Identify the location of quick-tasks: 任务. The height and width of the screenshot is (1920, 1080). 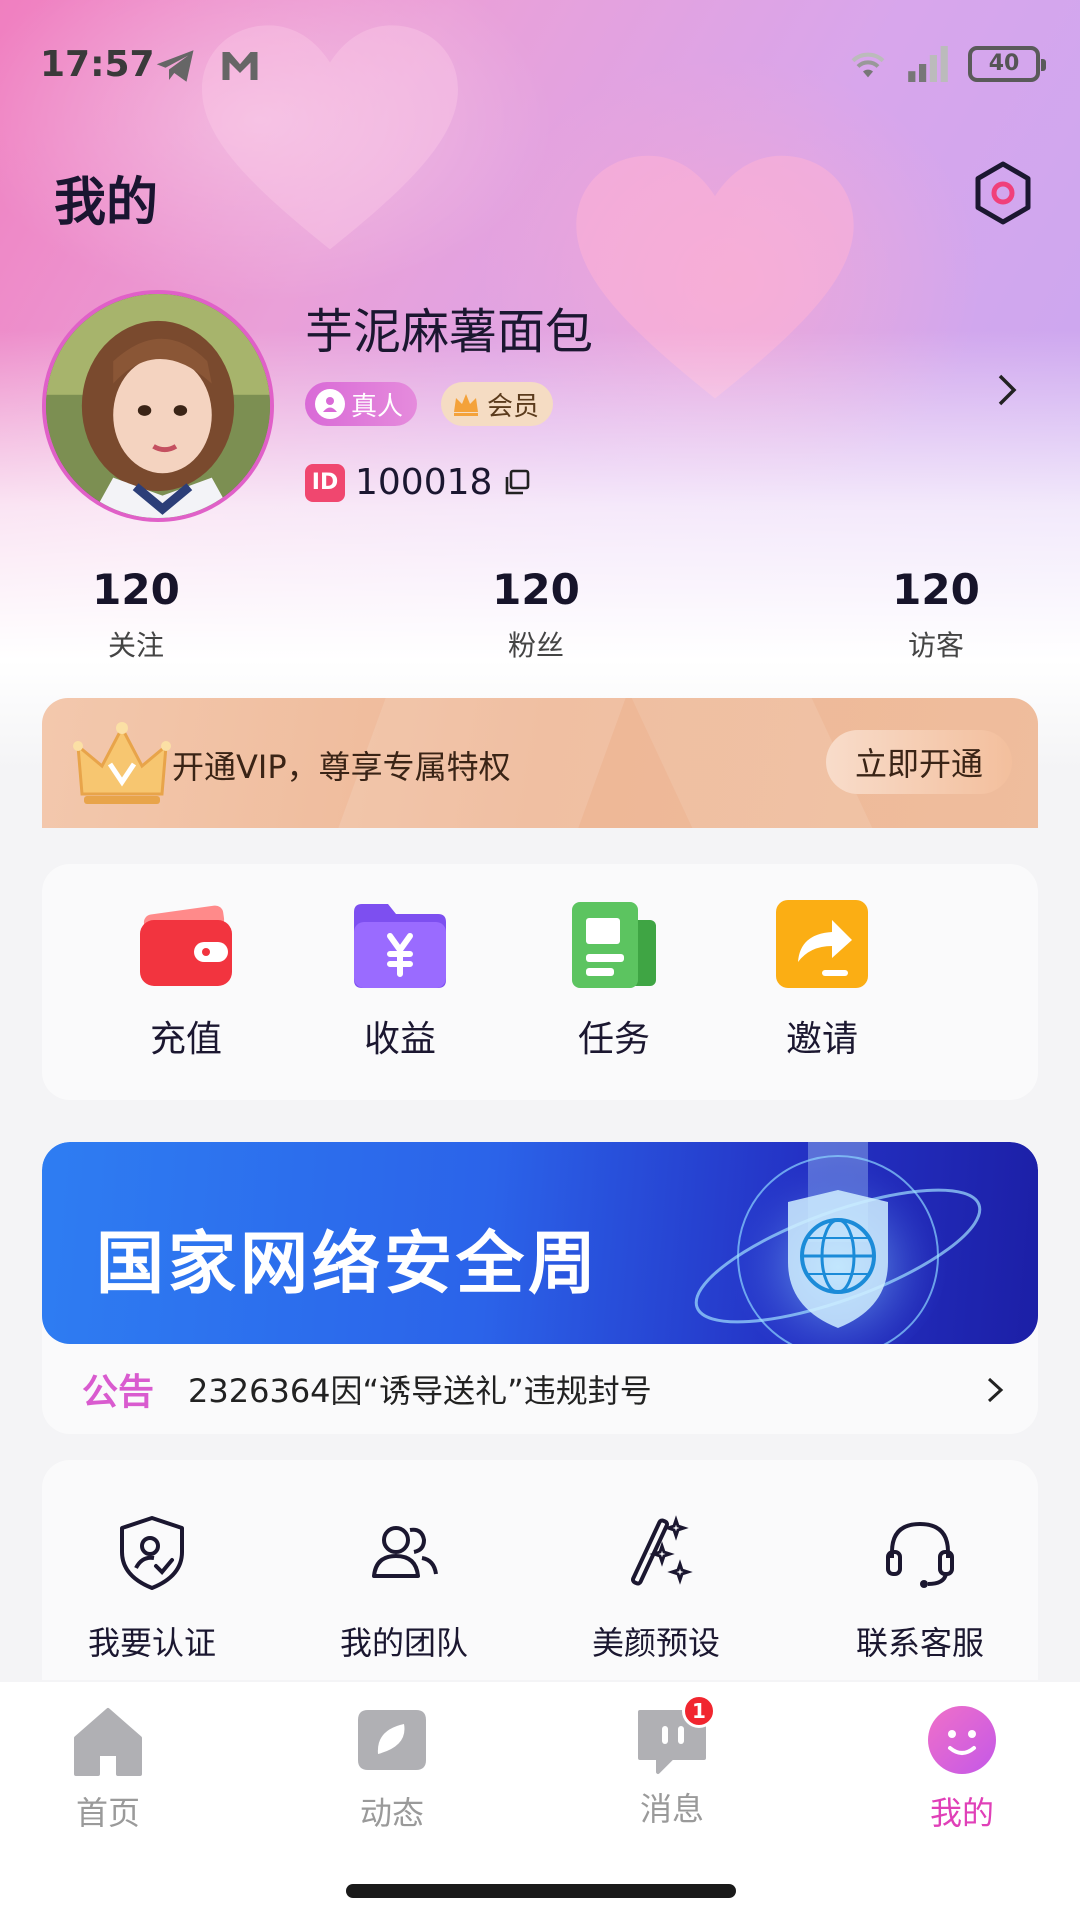
(614, 979).